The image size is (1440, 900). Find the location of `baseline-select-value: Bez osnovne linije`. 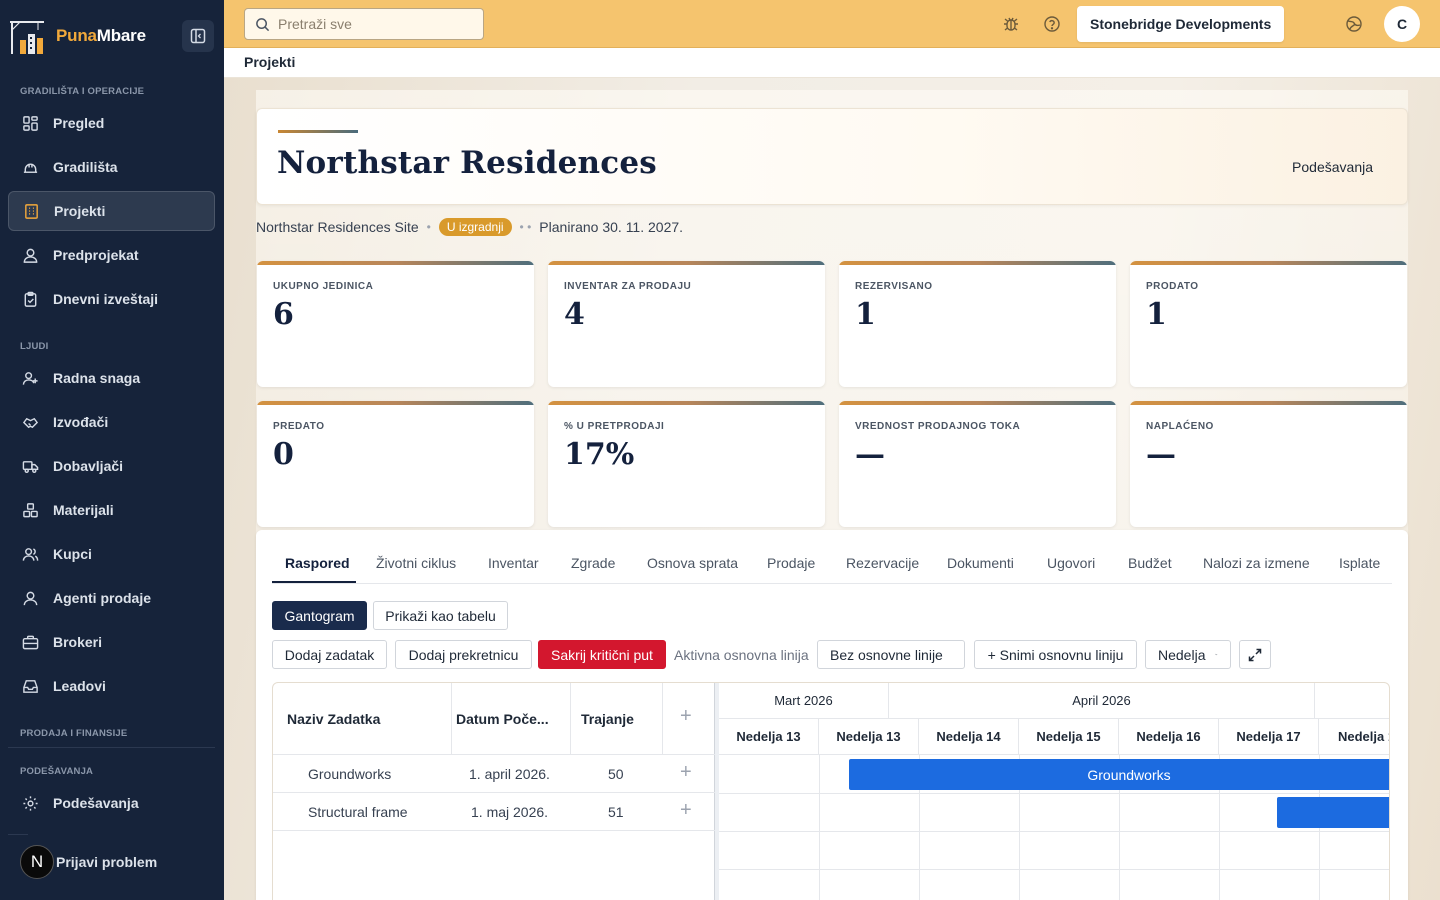

baseline-select-value: Bez osnovne linije is located at coordinates (886, 654).